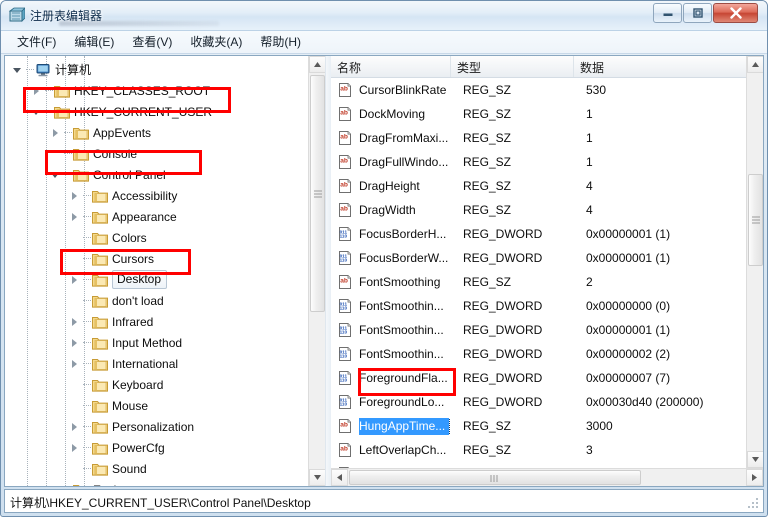 The width and height of the screenshot is (768, 517). I want to click on tree-item-accessibility: Accessibility, so click(157, 195).